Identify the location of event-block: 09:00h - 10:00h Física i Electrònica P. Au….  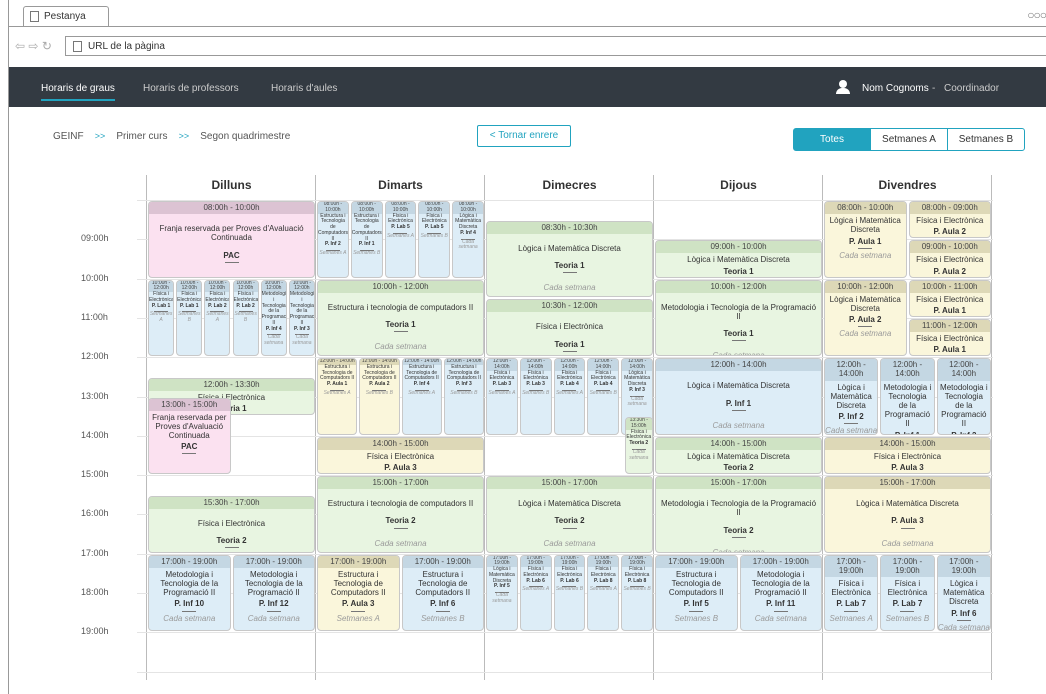
(949, 259).